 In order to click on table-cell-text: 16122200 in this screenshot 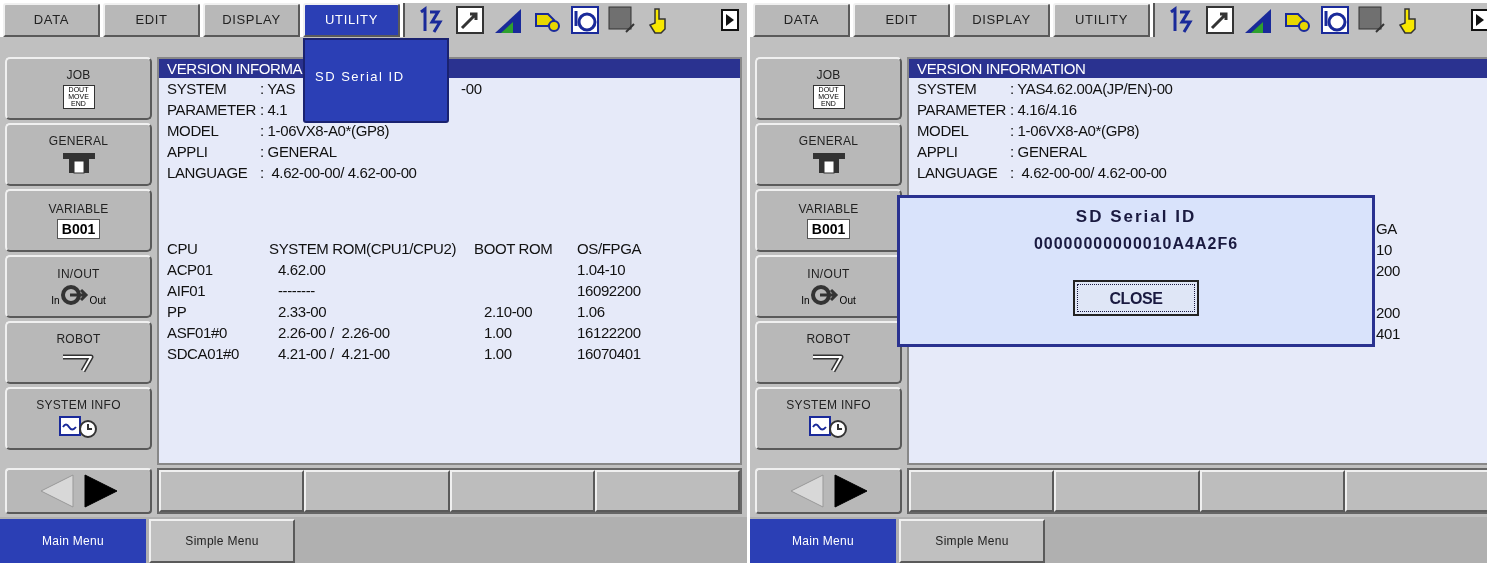, I will do `click(609, 333)`.